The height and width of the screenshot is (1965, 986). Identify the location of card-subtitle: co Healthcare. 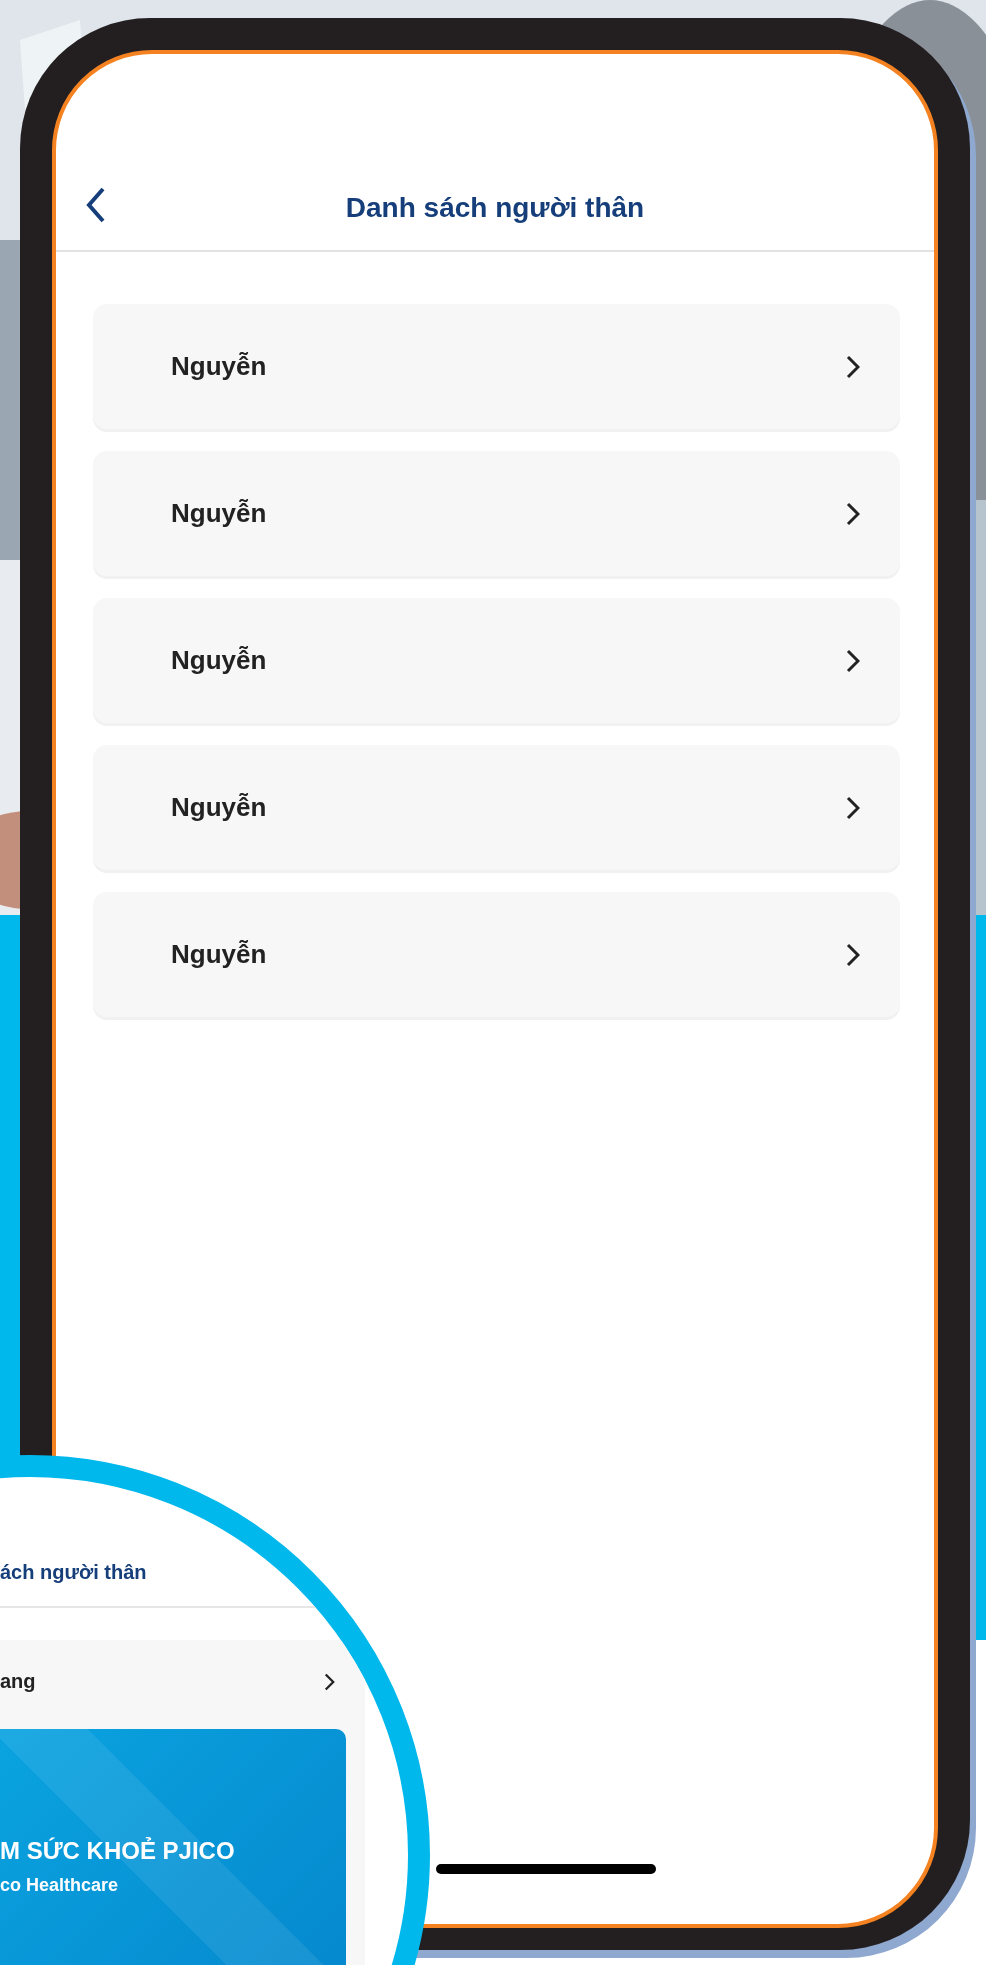
(60, 1885).